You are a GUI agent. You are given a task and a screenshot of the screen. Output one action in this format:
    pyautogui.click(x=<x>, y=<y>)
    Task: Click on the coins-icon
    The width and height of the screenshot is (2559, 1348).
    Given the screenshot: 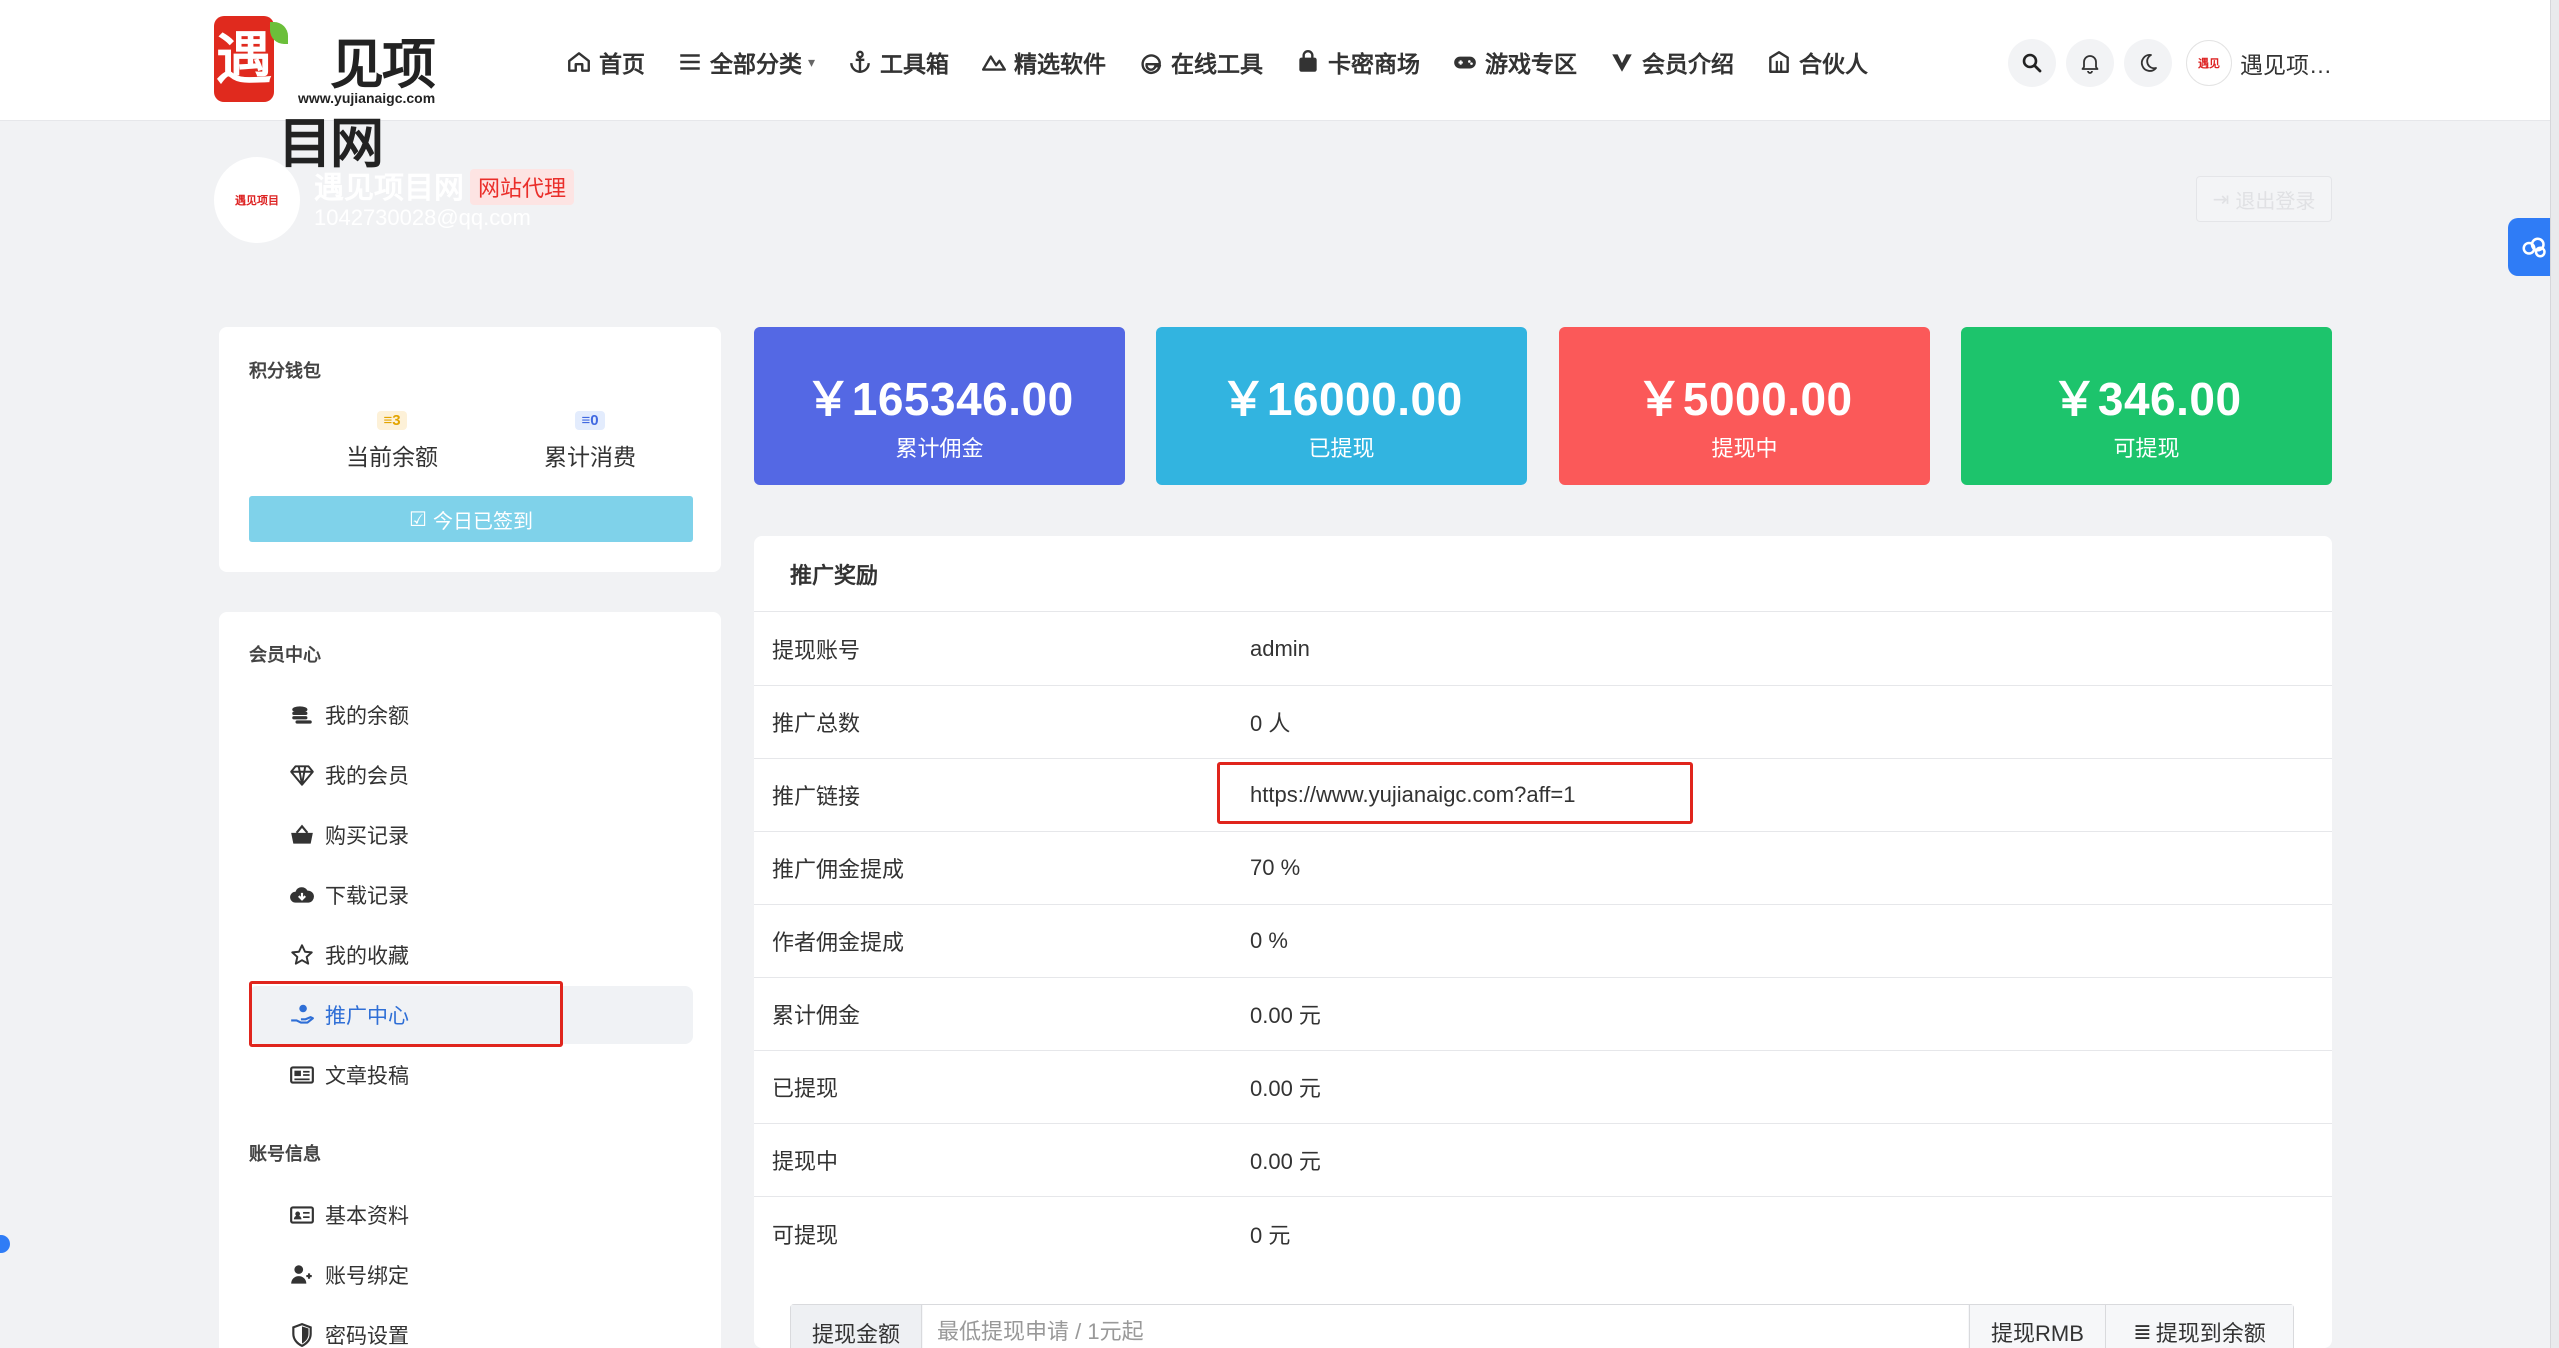 What is the action you would take?
    pyautogui.click(x=302, y=715)
    